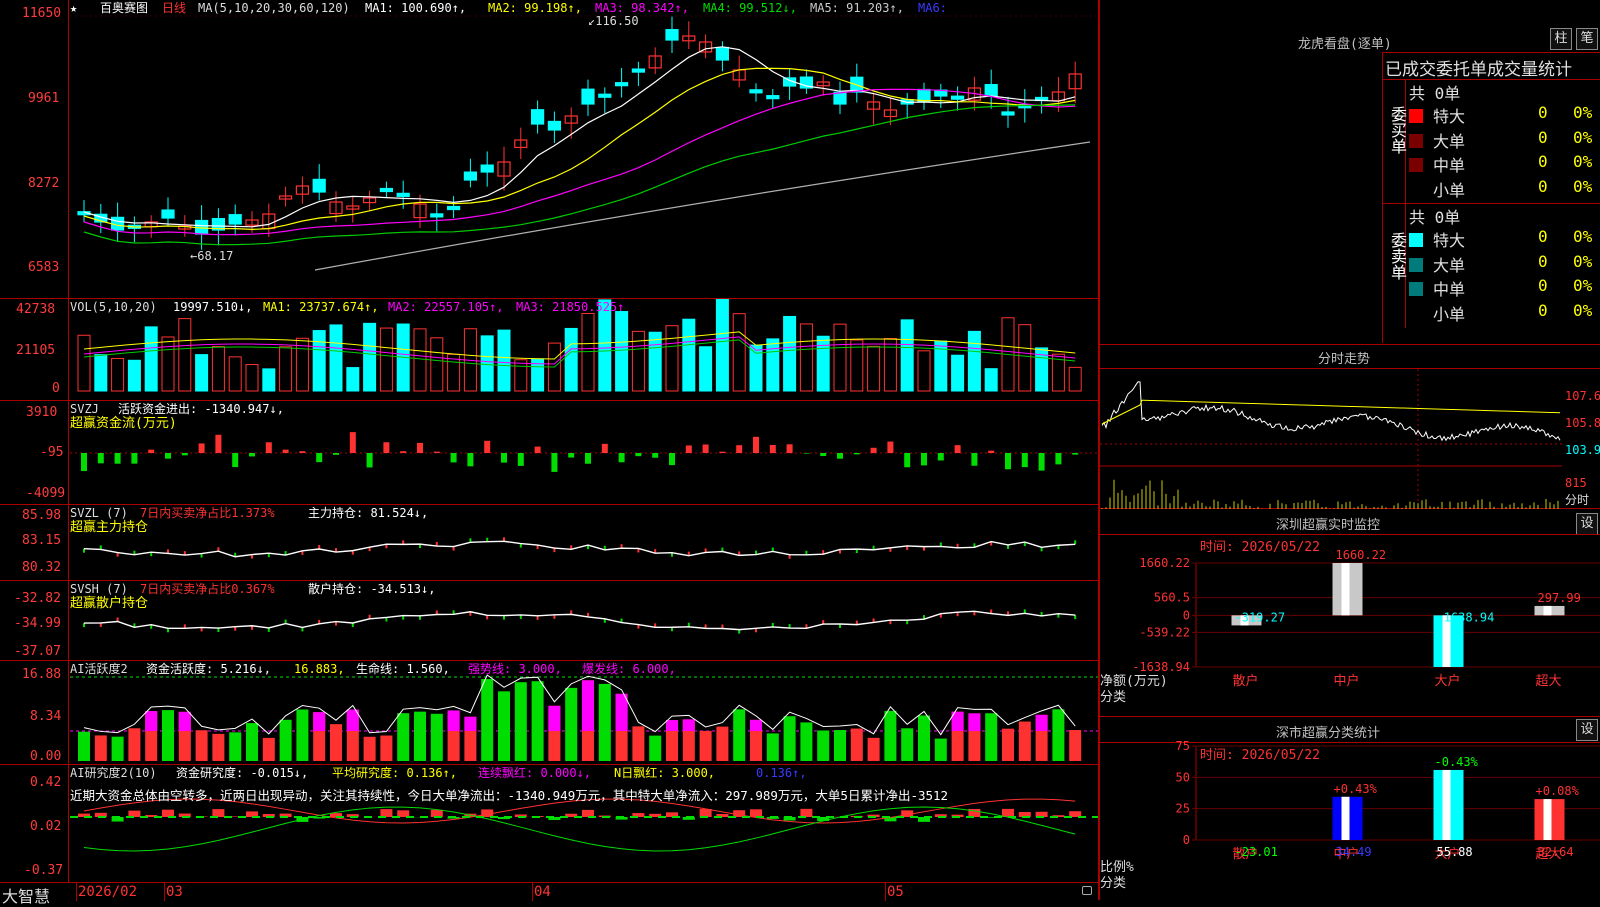  Describe the element at coordinates (37, 651) in the screenshot. I see `svsh-y-3: -37.07` at that location.